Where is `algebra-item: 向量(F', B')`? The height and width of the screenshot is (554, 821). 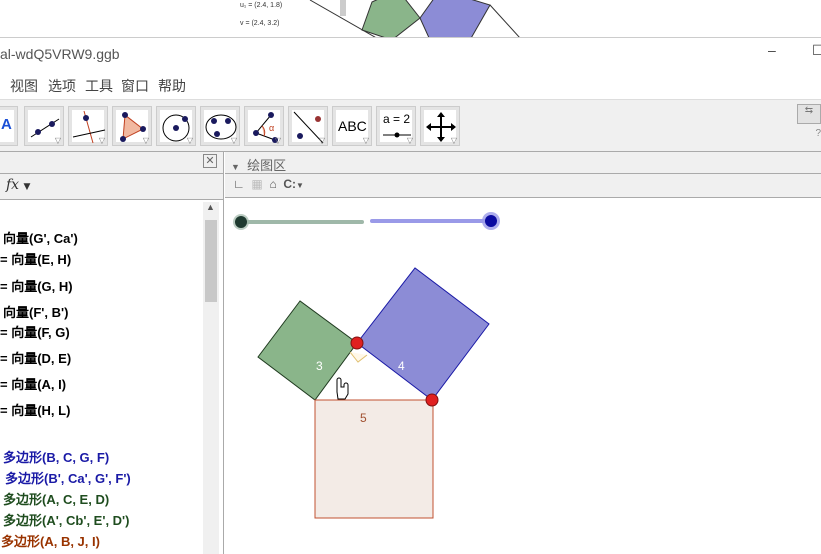 algebra-item: 向量(F', B') is located at coordinates (35, 311).